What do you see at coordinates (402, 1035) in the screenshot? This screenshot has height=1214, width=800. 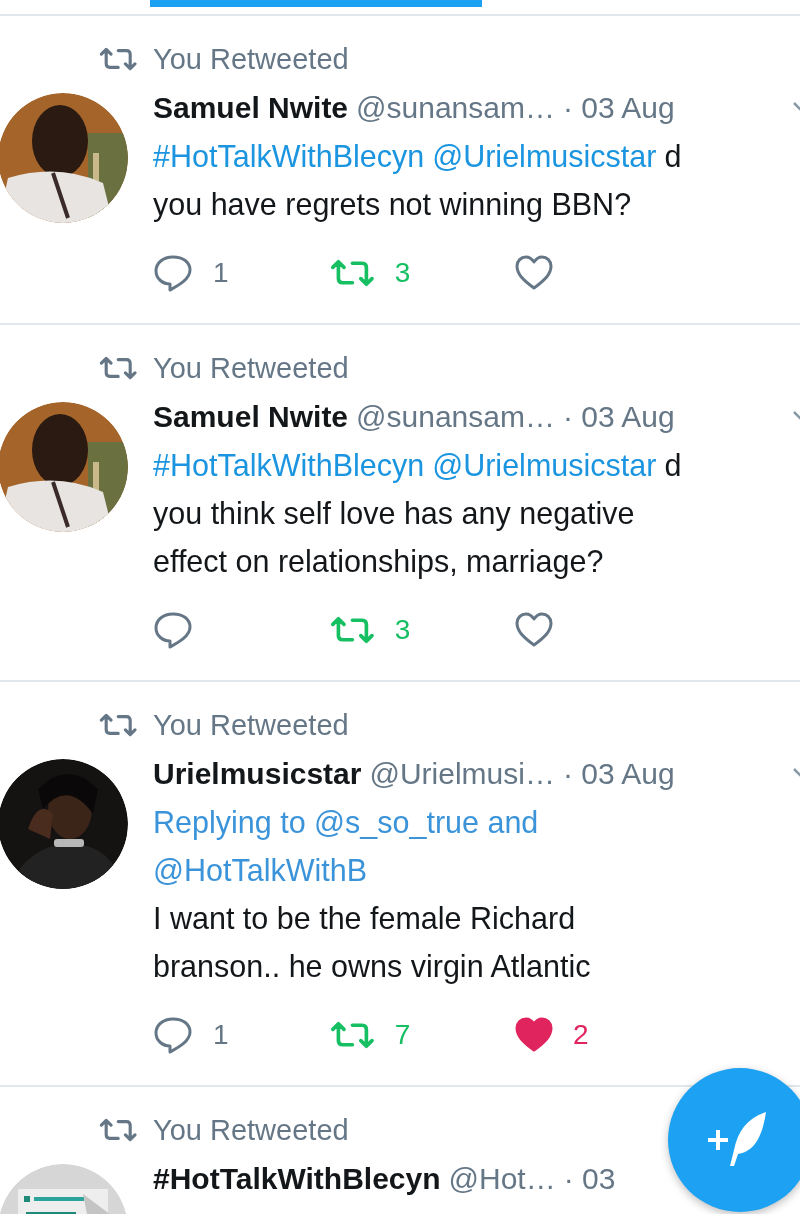 I see `retweet-count: 7` at bounding box center [402, 1035].